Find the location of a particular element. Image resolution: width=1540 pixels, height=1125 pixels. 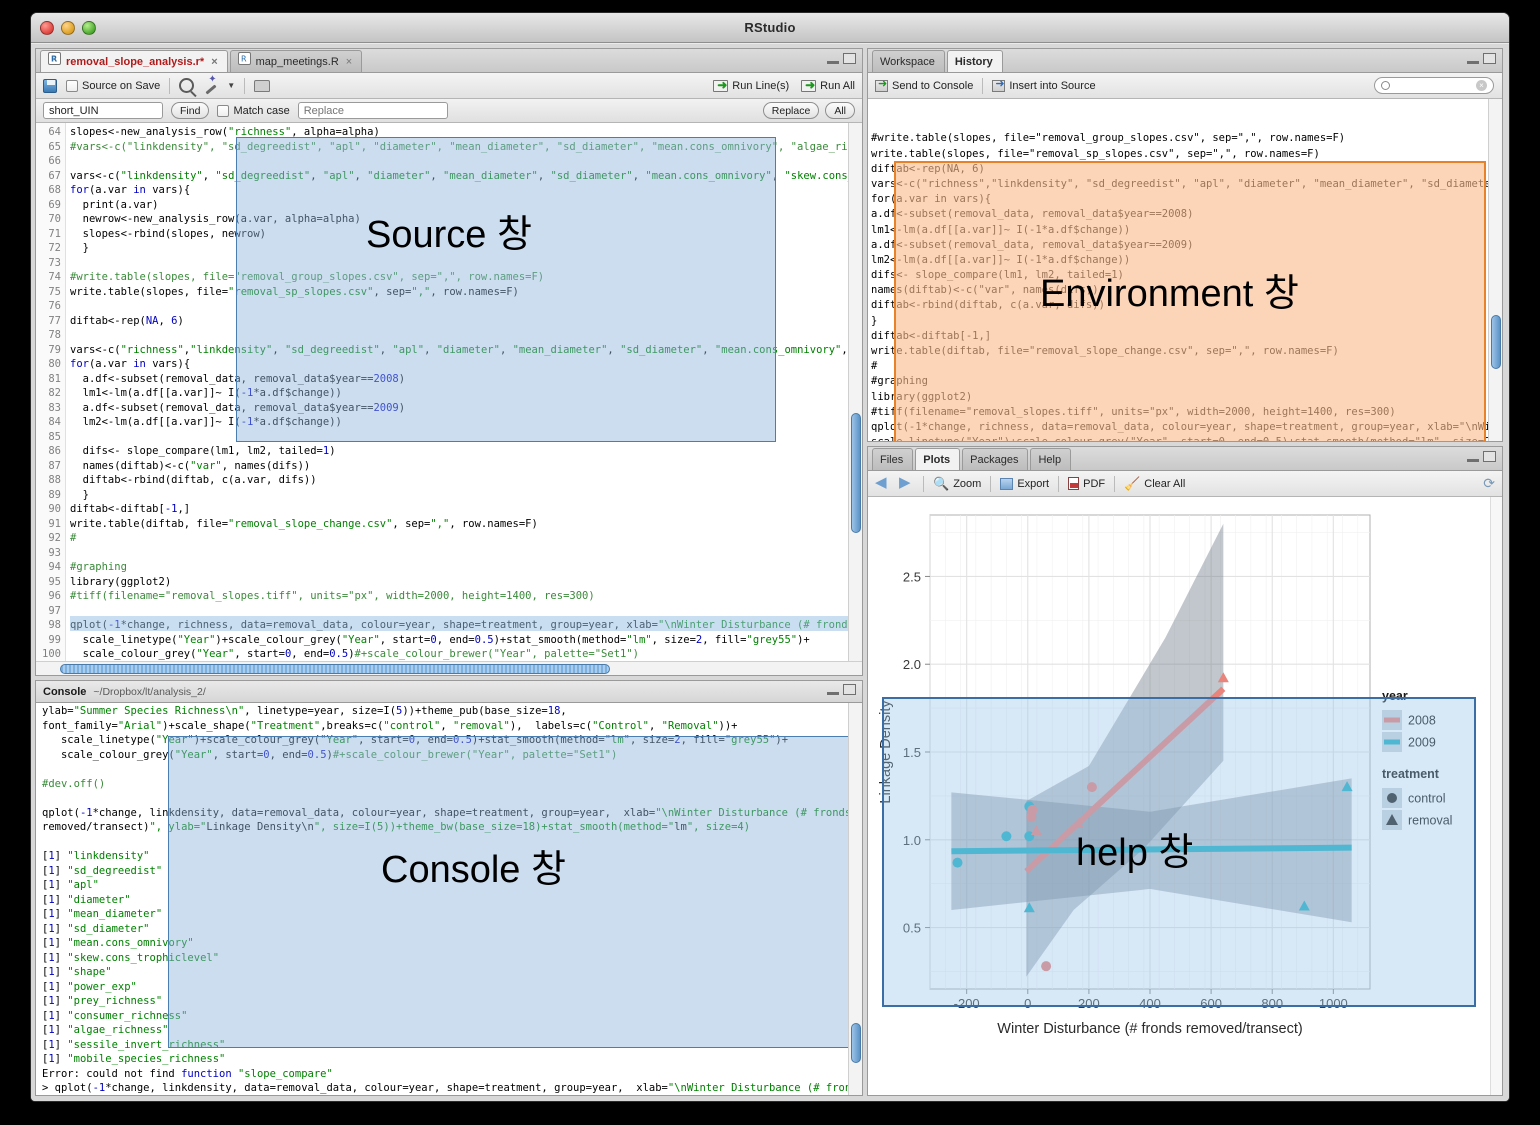

replace-all-button: All is located at coordinates (840, 110).